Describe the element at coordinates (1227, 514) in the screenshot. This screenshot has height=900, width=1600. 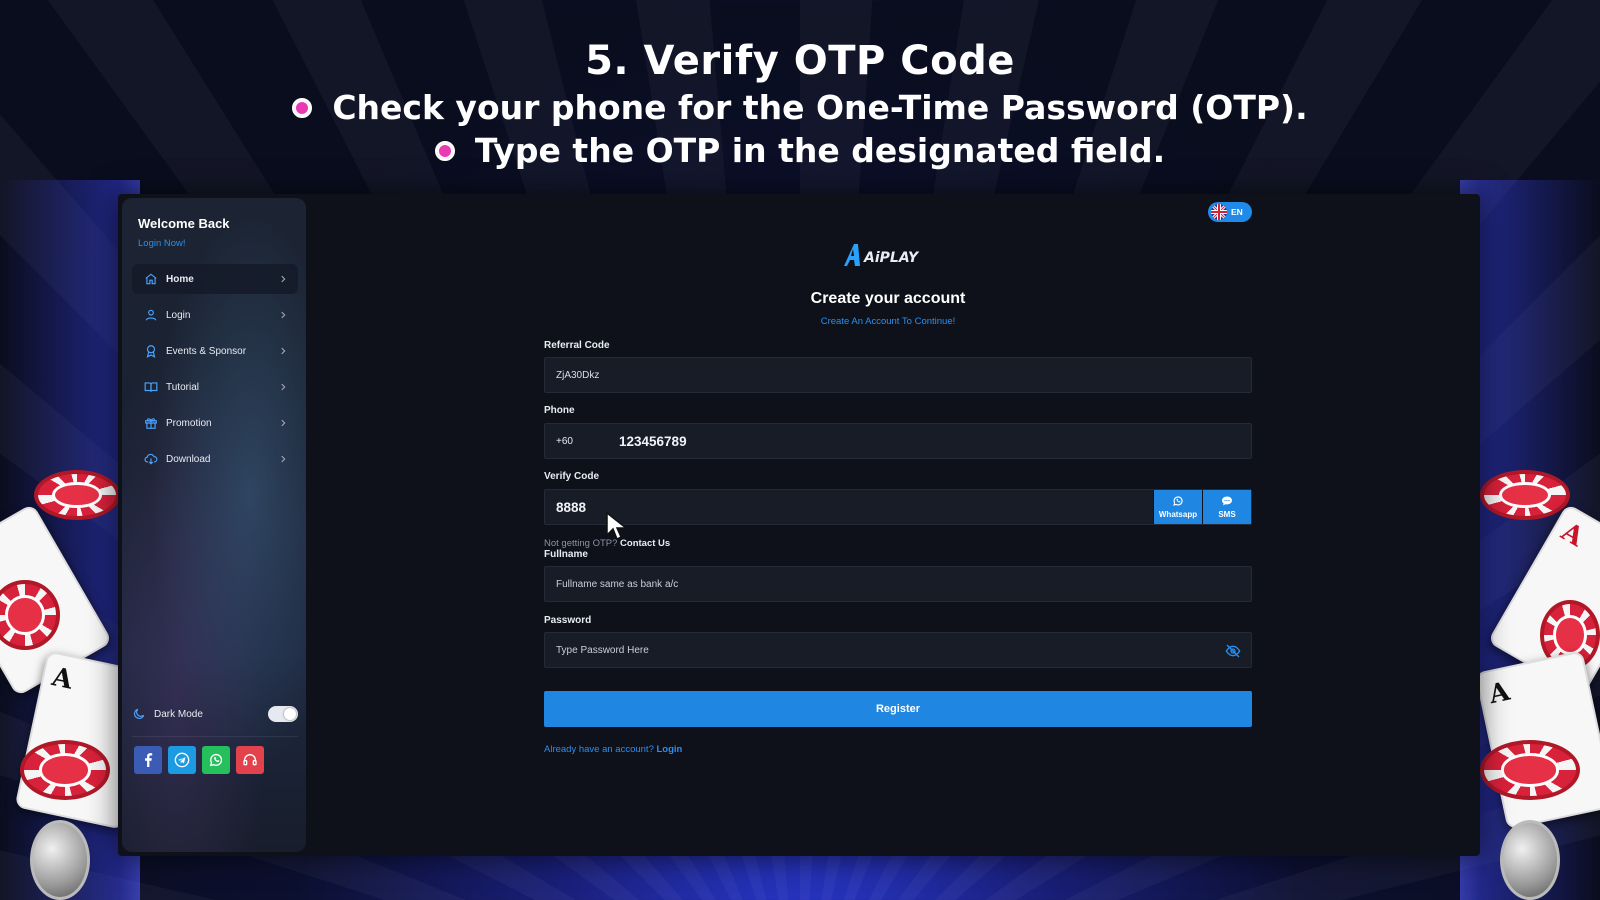
I see `sms-otp-label: SMS` at that location.